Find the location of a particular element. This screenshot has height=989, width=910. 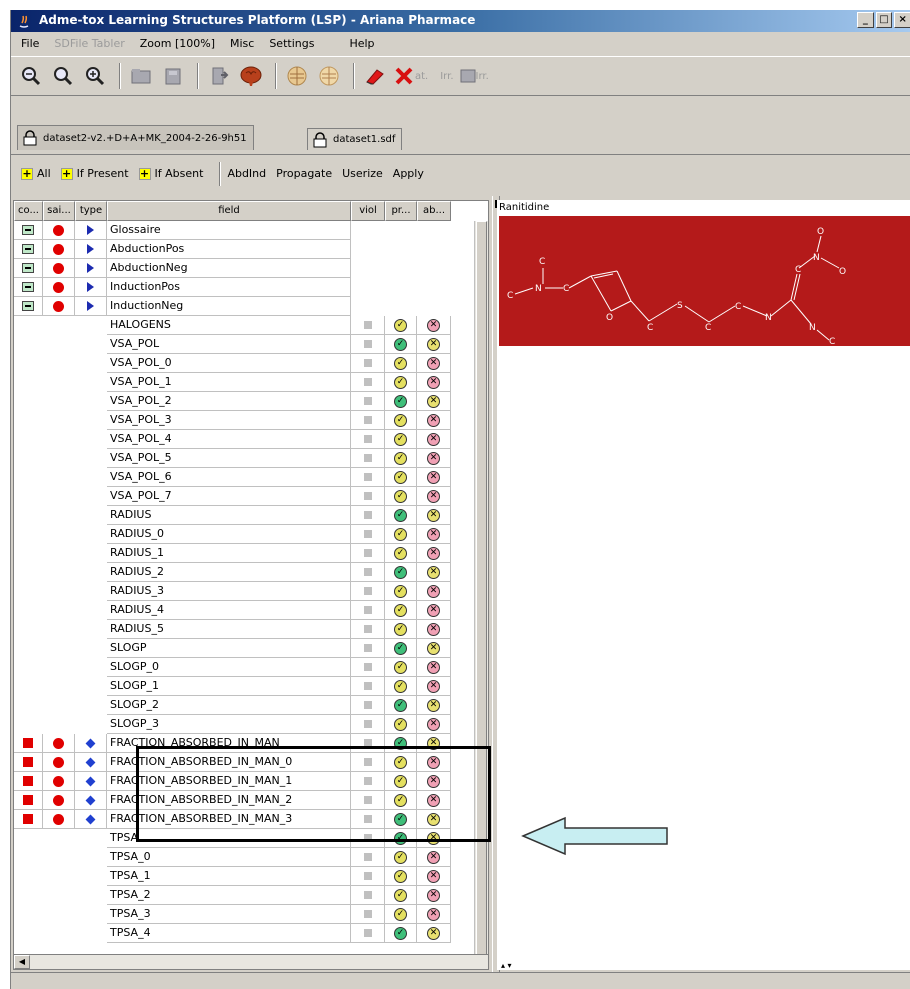

table-row: SLOGP ✓ ✕ is located at coordinates (251, 648).